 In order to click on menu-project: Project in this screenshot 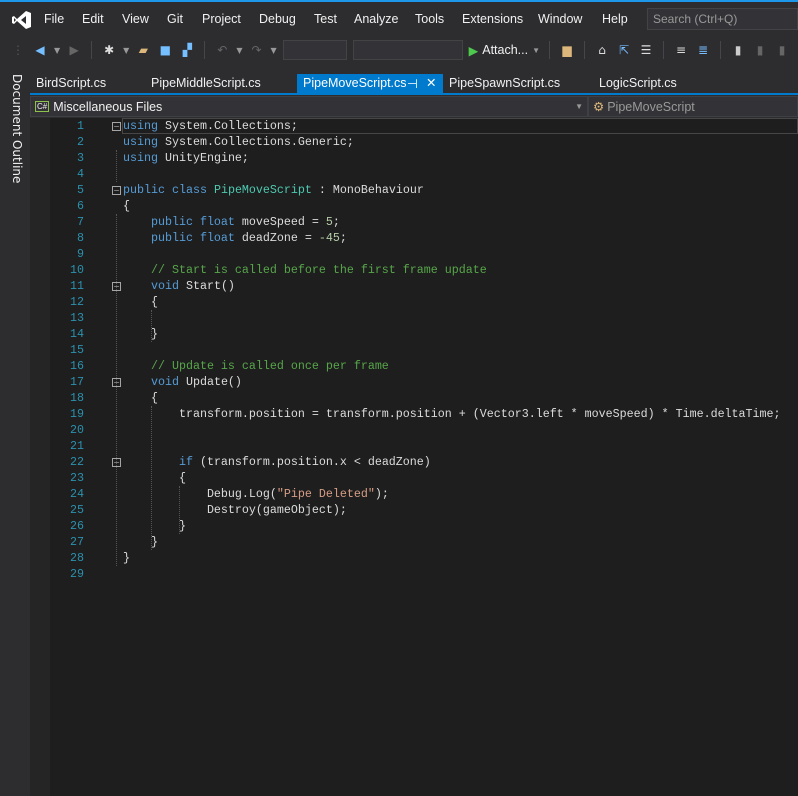, I will do `click(221, 19)`.